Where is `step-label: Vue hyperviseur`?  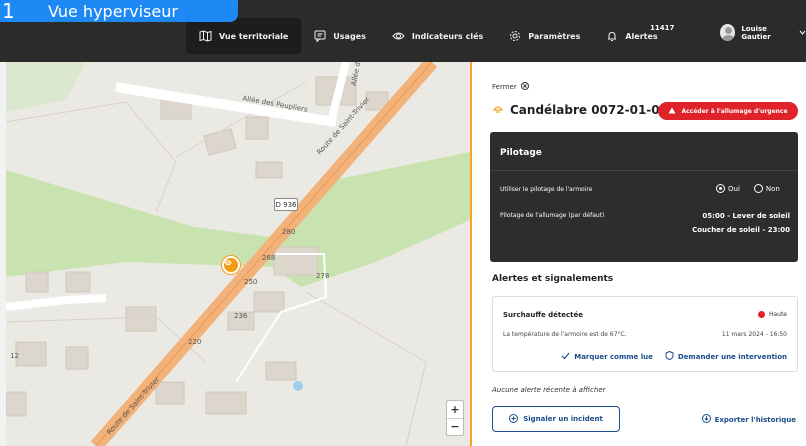 step-label: Vue hyperviseur is located at coordinates (113, 11).